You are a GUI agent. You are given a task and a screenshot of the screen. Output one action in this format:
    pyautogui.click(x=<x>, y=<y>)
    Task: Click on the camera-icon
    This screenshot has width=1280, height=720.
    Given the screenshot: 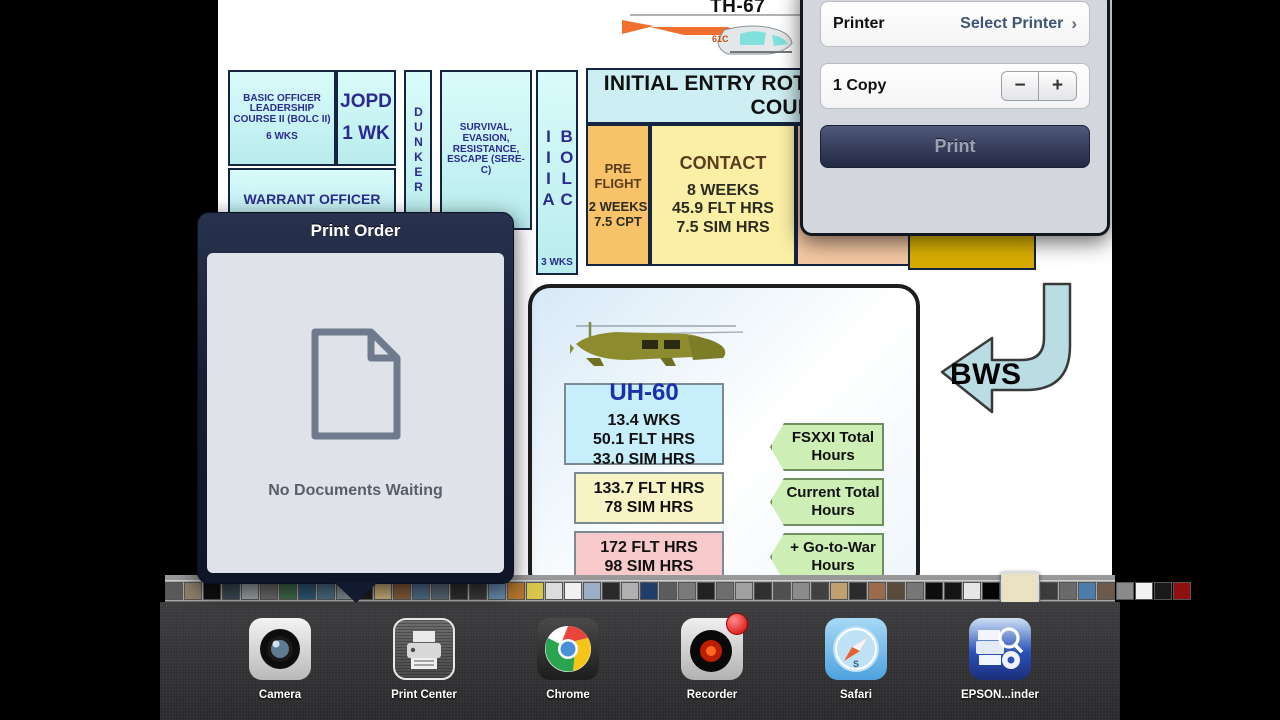 What is the action you would take?
    pyautogui.click(x=280, y=649)
    